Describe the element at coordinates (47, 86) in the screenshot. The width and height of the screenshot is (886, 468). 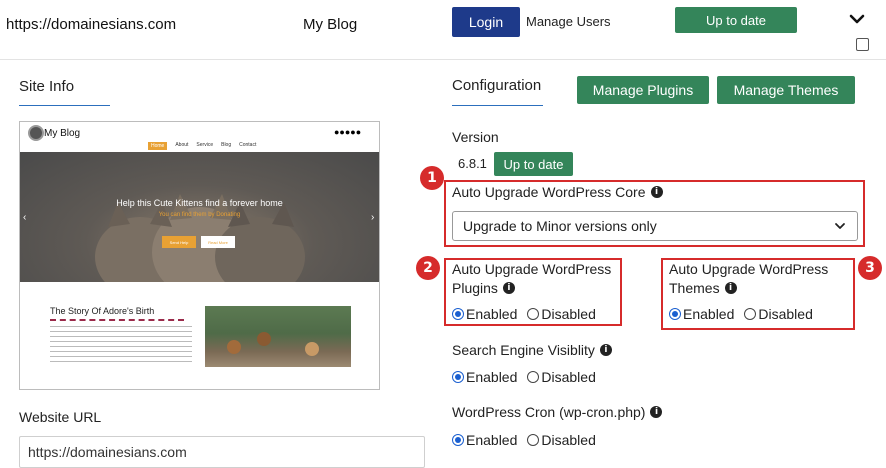
I see `site-info-title: Site Info` at that location.